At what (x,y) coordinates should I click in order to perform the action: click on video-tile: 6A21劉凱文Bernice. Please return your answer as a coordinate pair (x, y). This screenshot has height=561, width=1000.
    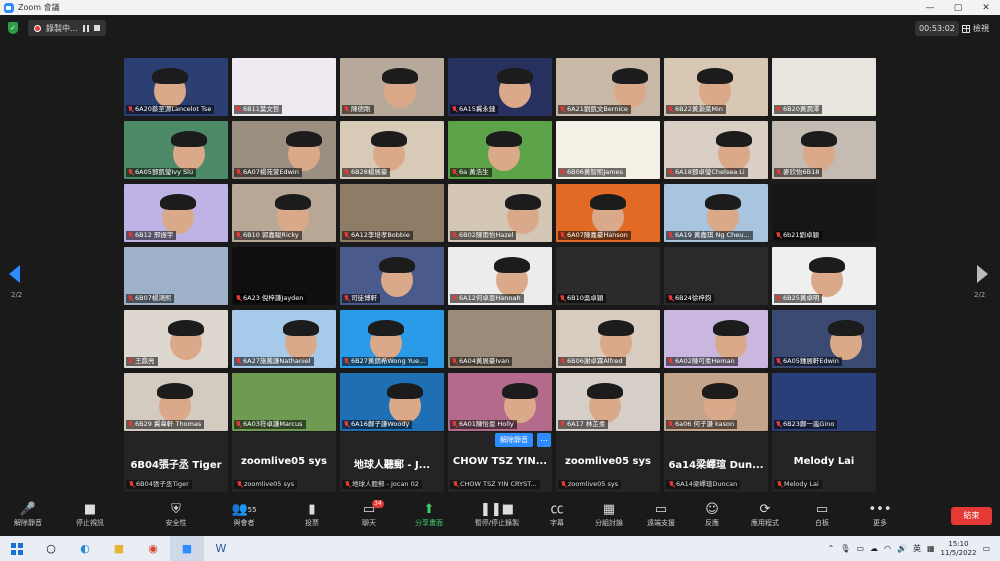
    Looking at the image, I should click on (608, 87).